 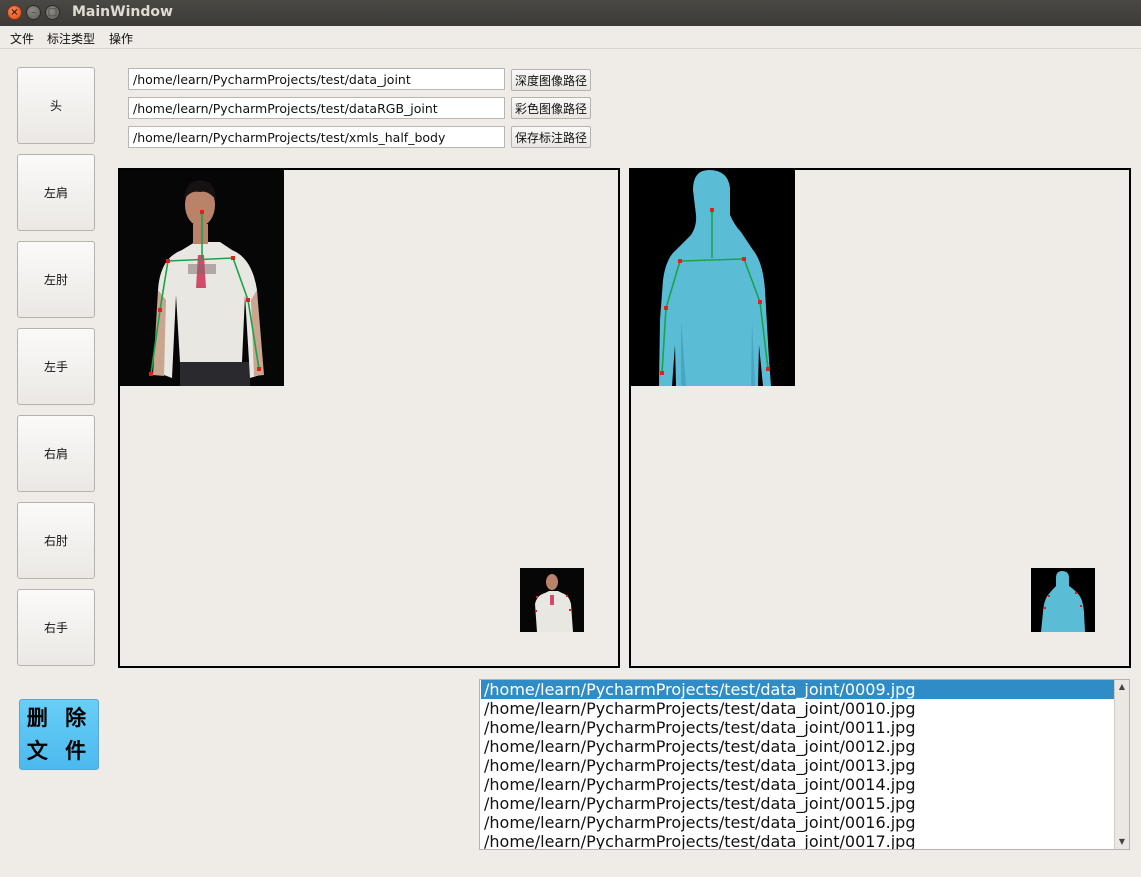 I want to click on close-icon: ×, so click(x=14, y=12).